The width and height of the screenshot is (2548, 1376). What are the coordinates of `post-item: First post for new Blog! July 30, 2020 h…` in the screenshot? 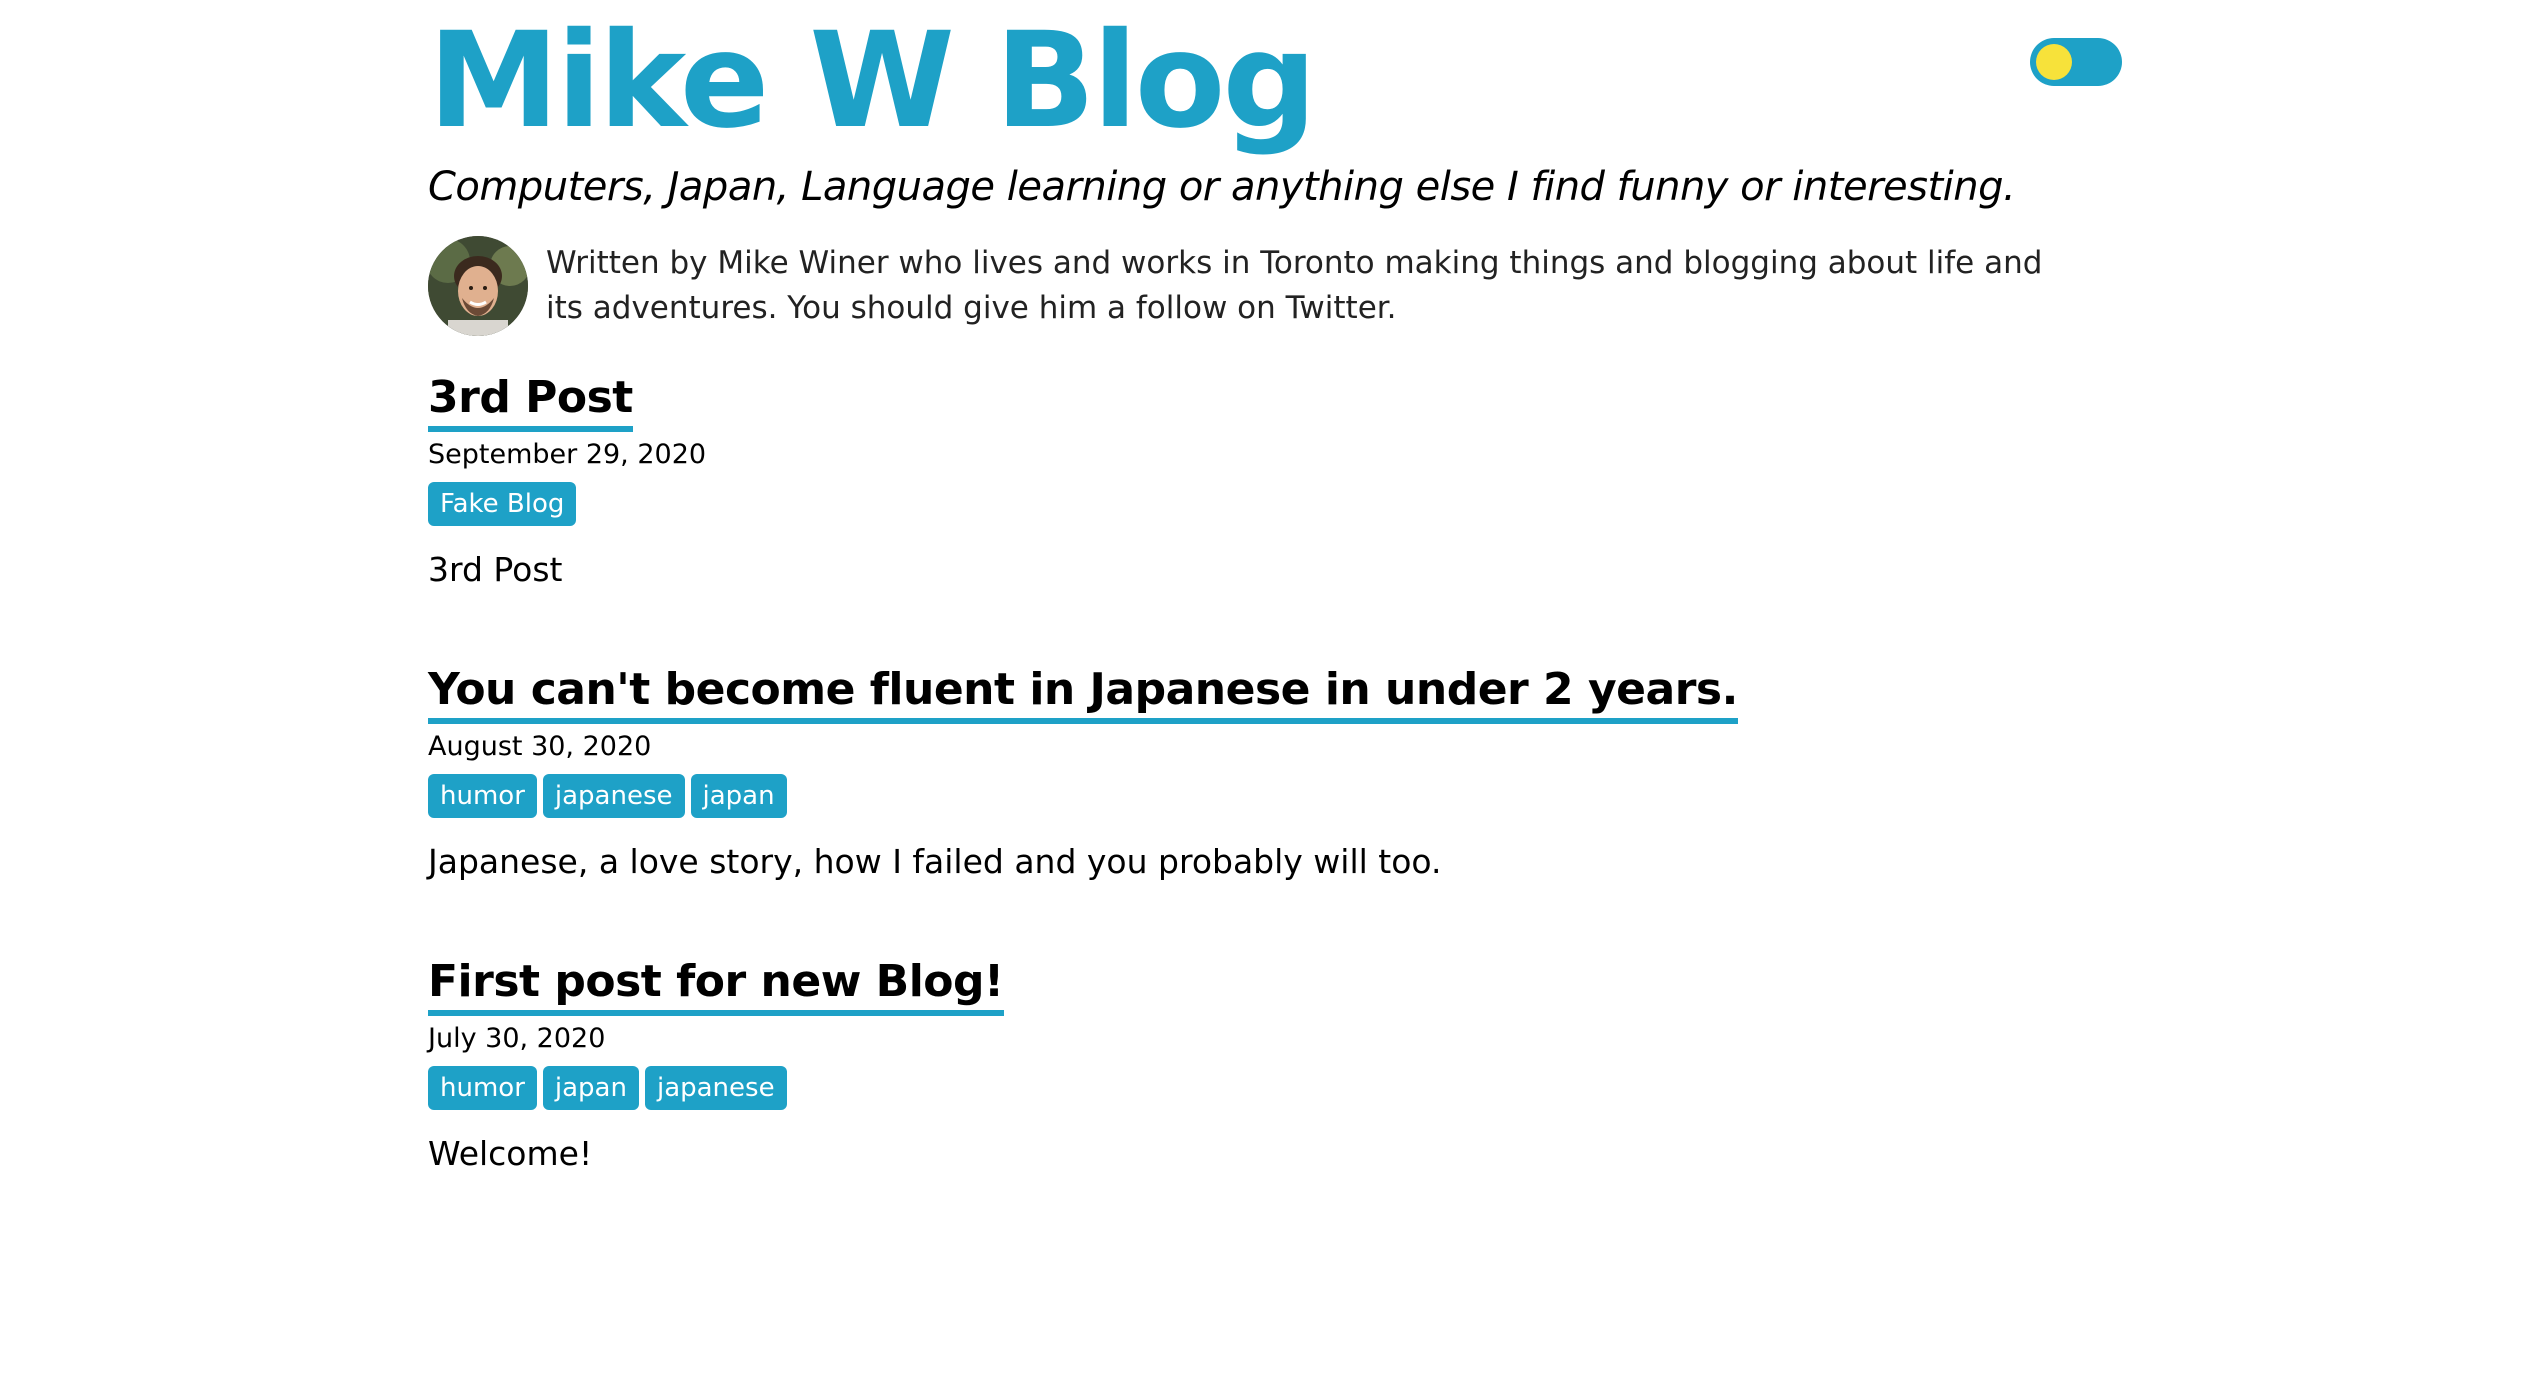 It's located at (1273, 1065).